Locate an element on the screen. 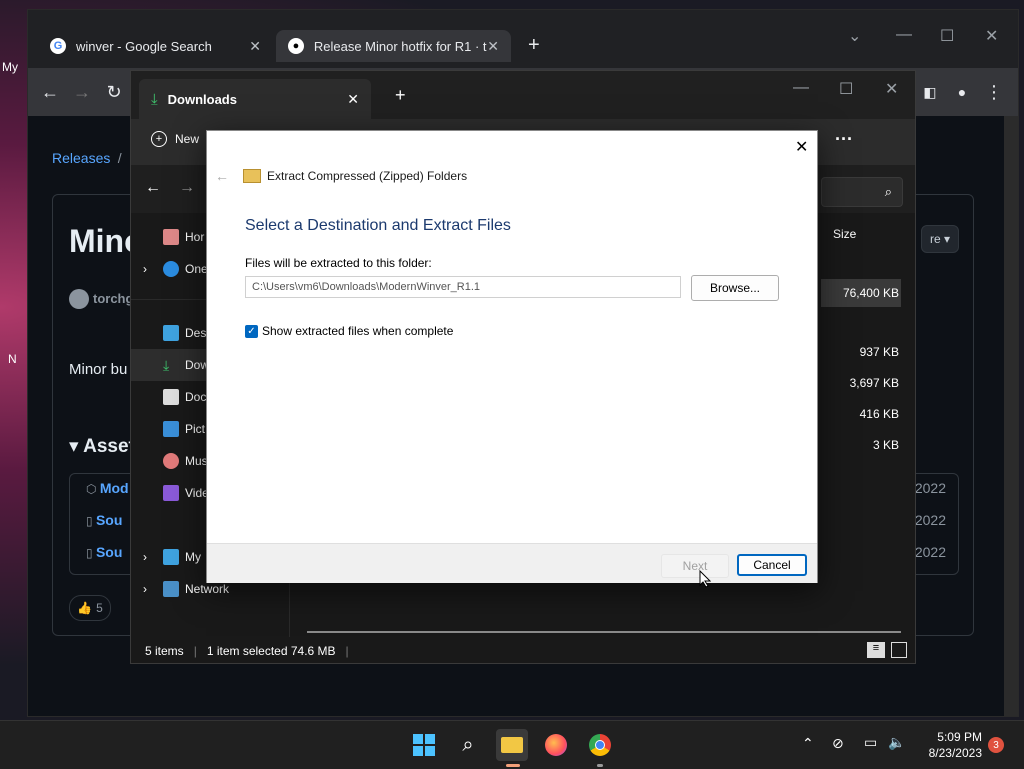  file-size: 3 KB is located at coordinates (885, 445).